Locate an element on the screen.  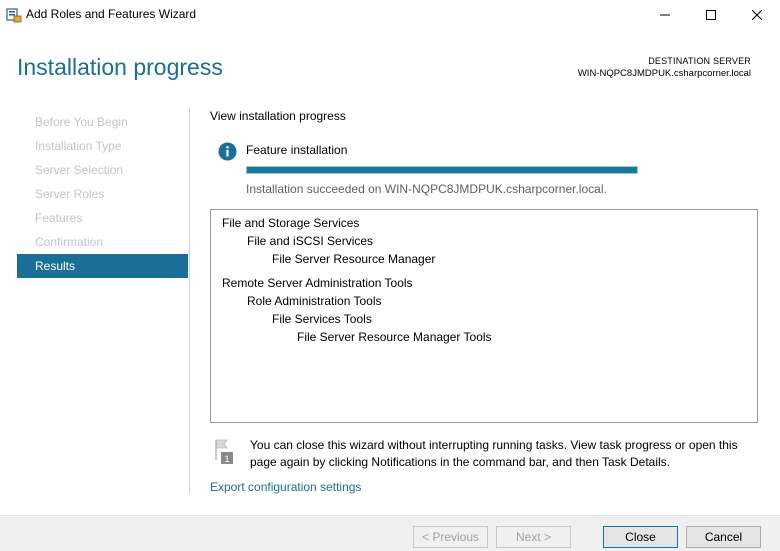
maximize-icon is located at coordinates (711, 15).